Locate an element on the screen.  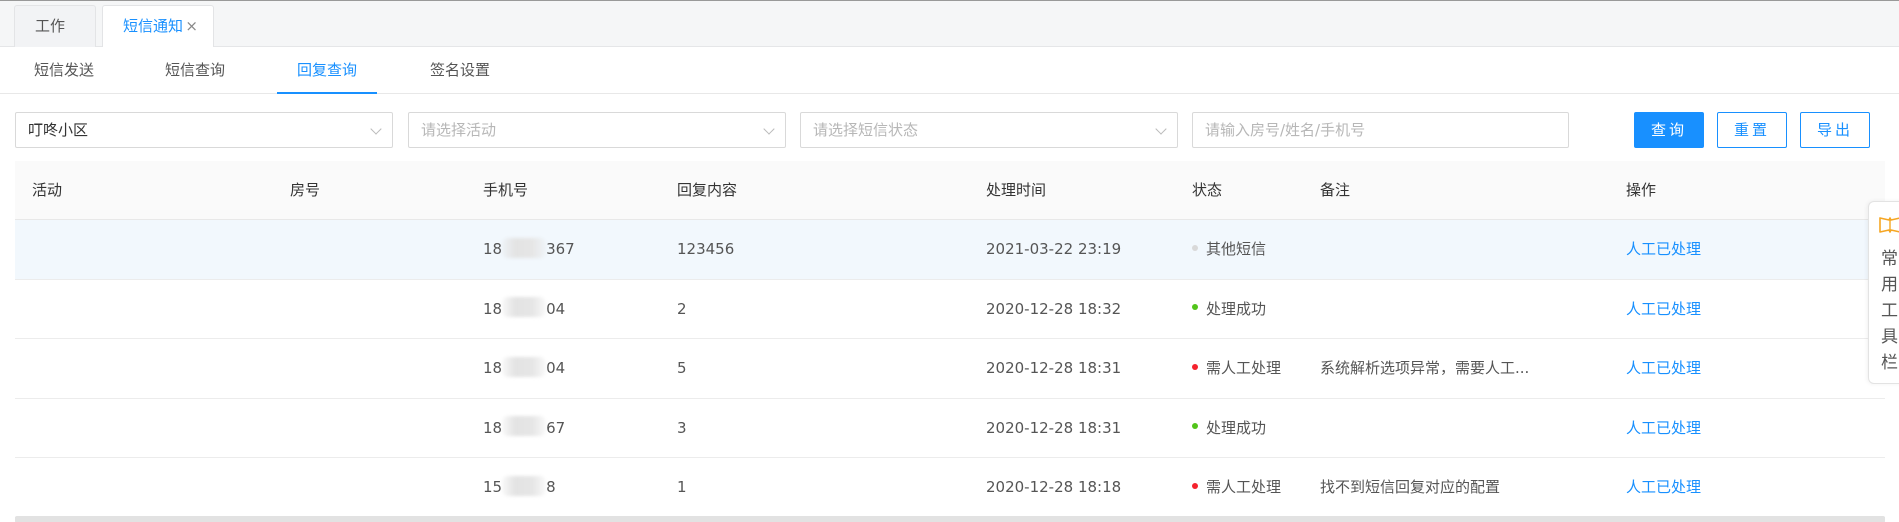
cell-reply-content: 2 is located at coordinates (682, 308).